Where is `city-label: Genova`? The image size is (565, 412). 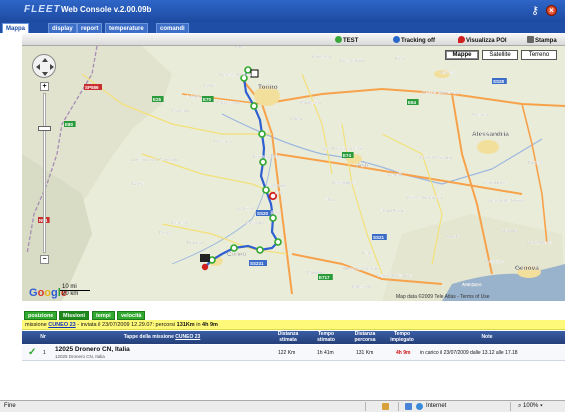
city-label: Genova is located at coordinates (527, 268).